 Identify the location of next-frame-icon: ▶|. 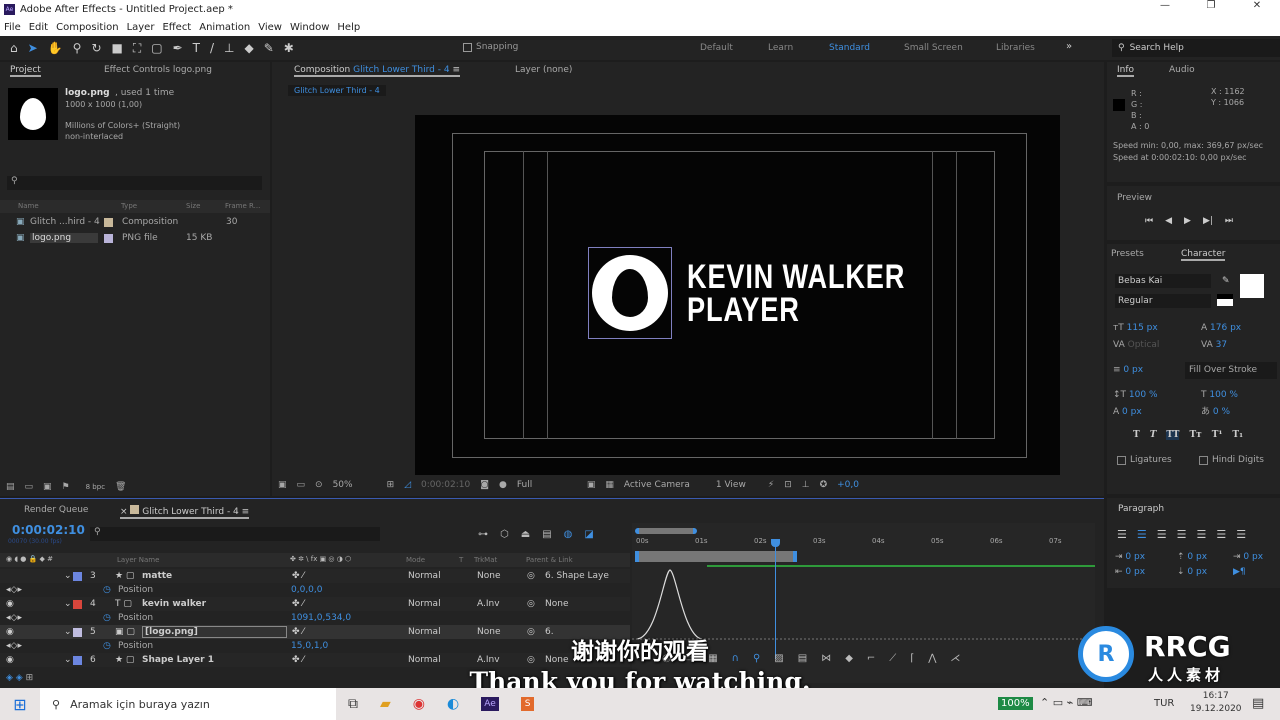
(1208, 221).